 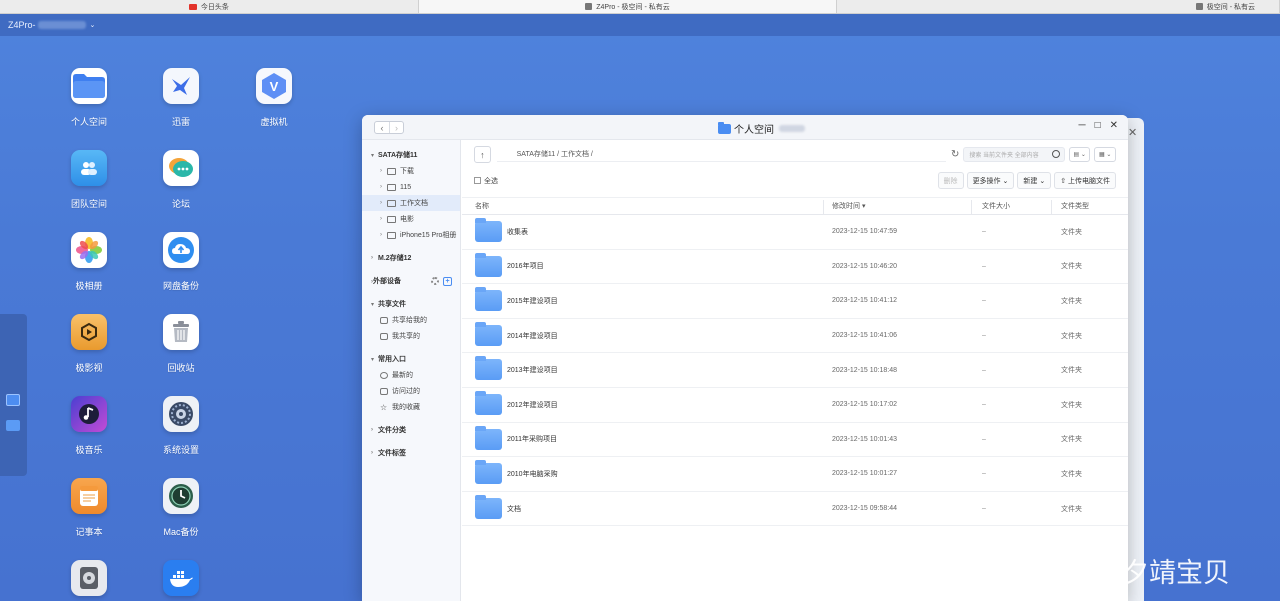 I want to click on desktop-icon-disk, so click(x=89, y=578).